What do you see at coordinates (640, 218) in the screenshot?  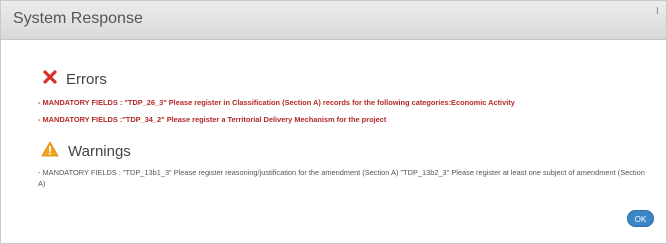 I see `ok-button: OK` at bounding box center [640, 218].